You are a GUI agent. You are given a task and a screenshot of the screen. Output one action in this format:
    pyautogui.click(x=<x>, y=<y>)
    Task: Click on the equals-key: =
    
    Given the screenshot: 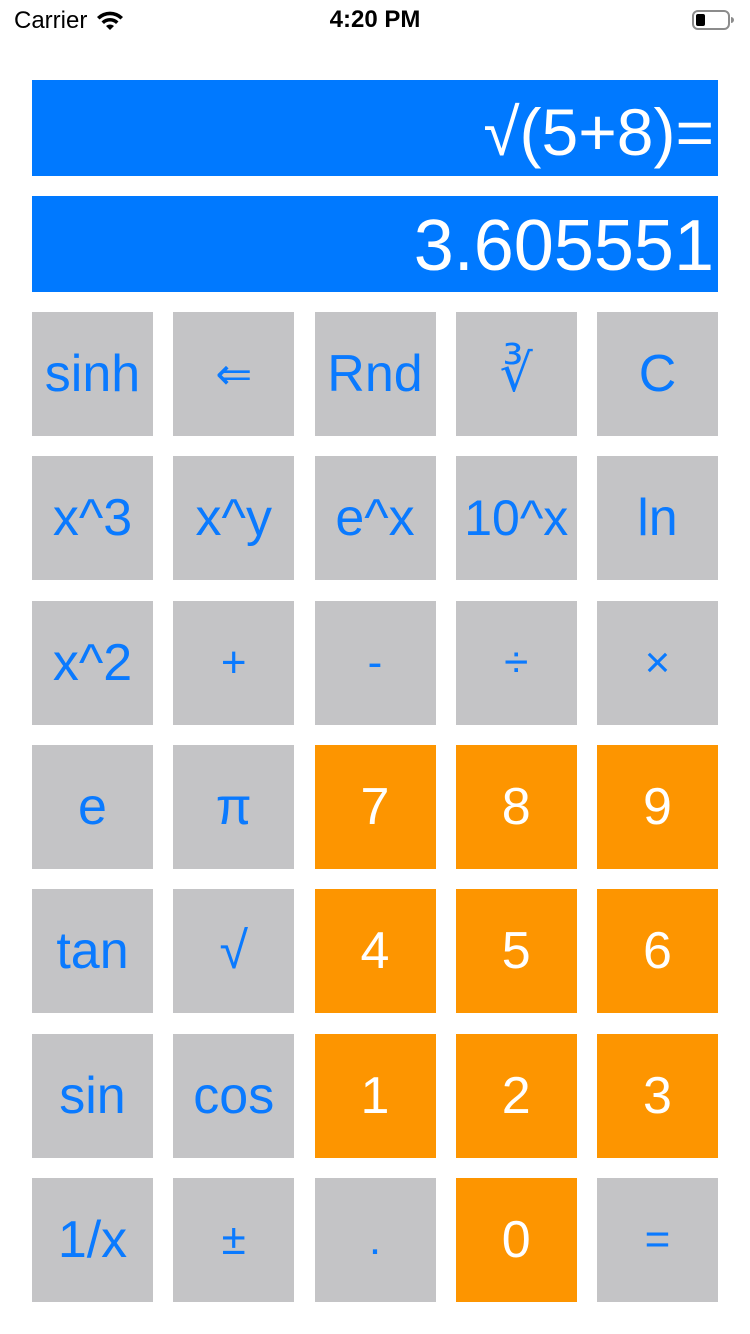 What is the action you would take?
    pyautogui.click(x=657, y=1239)
    